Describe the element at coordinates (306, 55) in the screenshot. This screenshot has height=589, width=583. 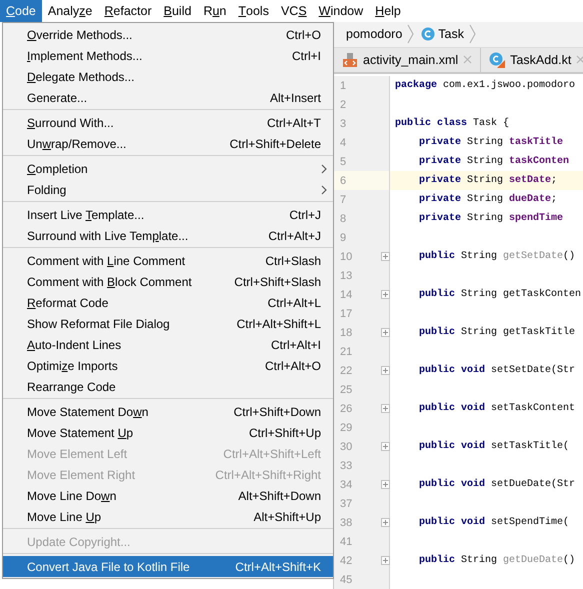
I see `keyboard-shortcut: Ctrl+I` at that location.